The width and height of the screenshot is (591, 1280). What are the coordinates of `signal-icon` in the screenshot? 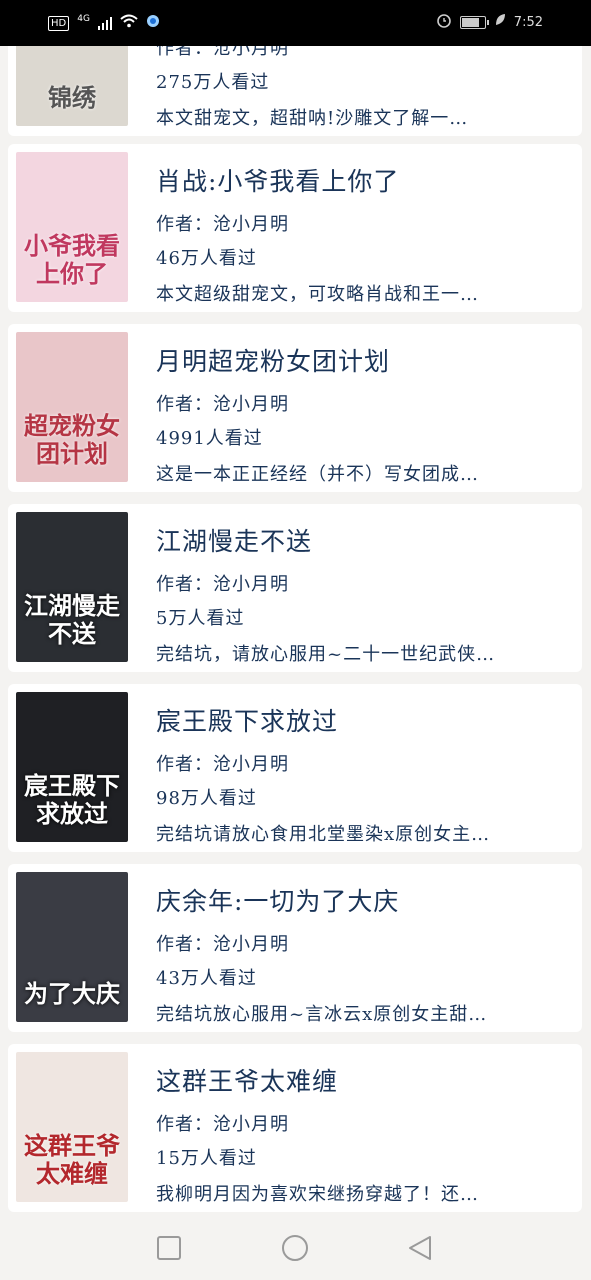 It's located at (104, 23).